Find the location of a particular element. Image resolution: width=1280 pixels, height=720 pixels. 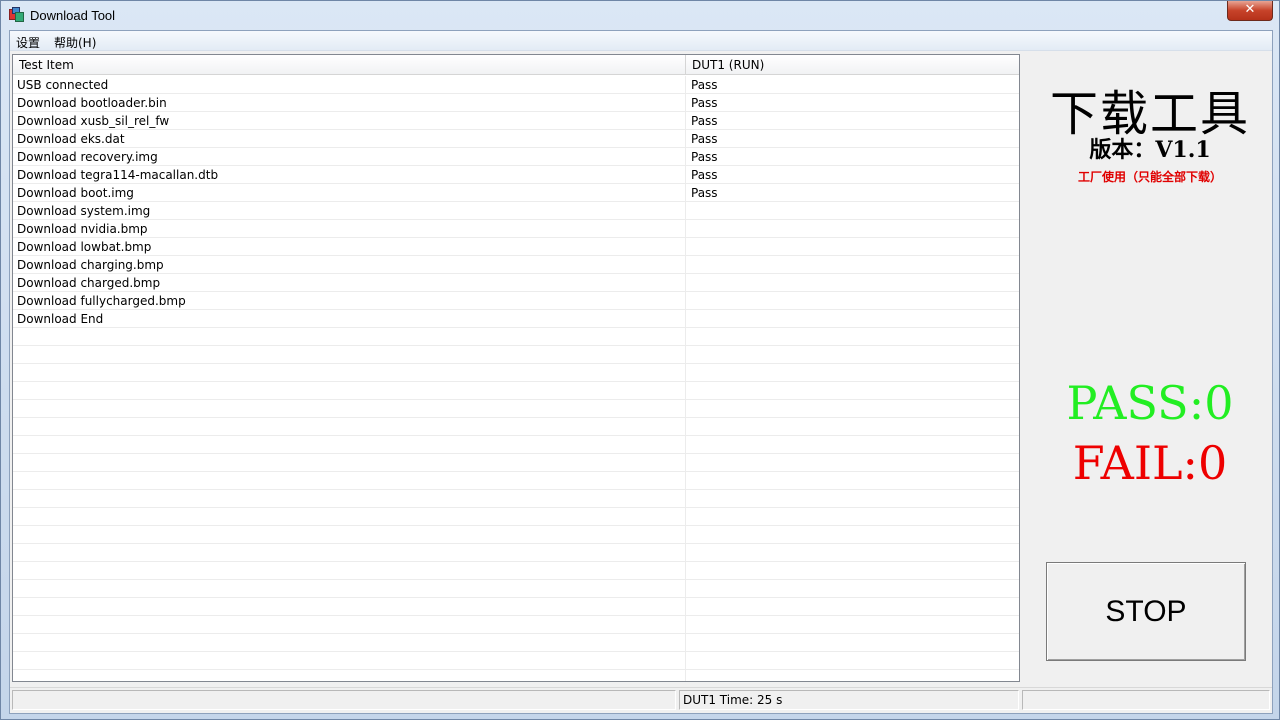

table-row: USB connected Pass is located at coordinates (516, 85).